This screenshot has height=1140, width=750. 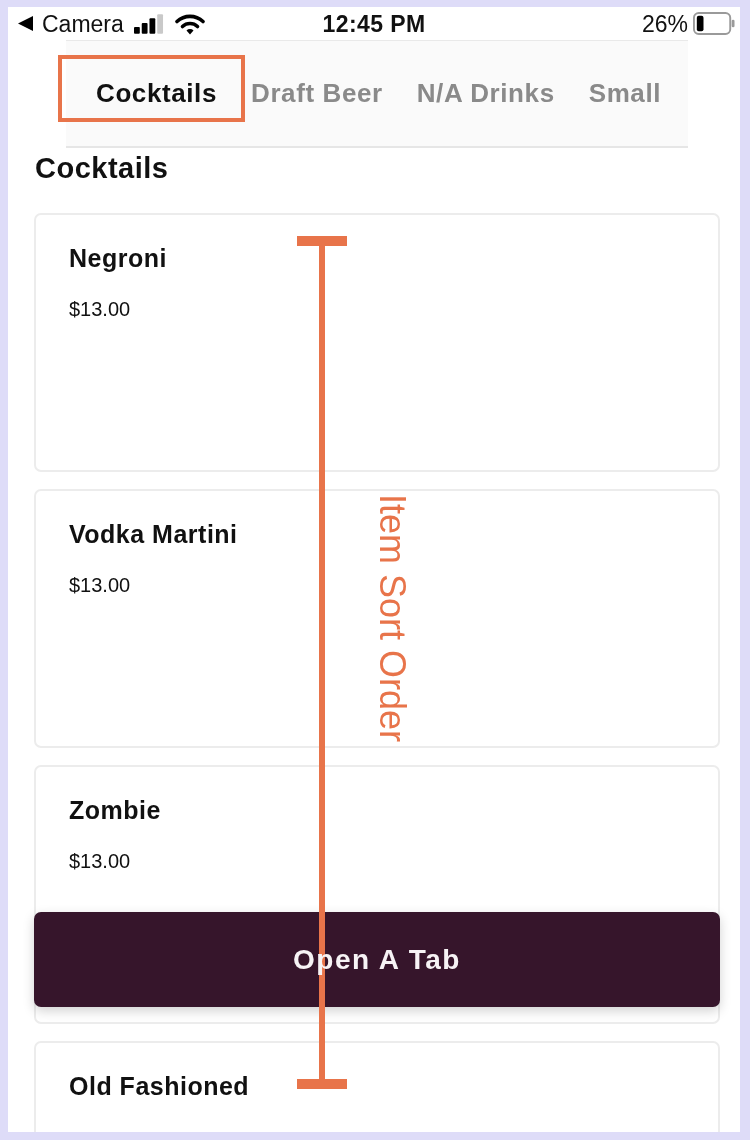 What do you see at coordinates (102, 168) in the screenshot?
I see `section-heading: Cocktails` at bounding box center [102, 168].